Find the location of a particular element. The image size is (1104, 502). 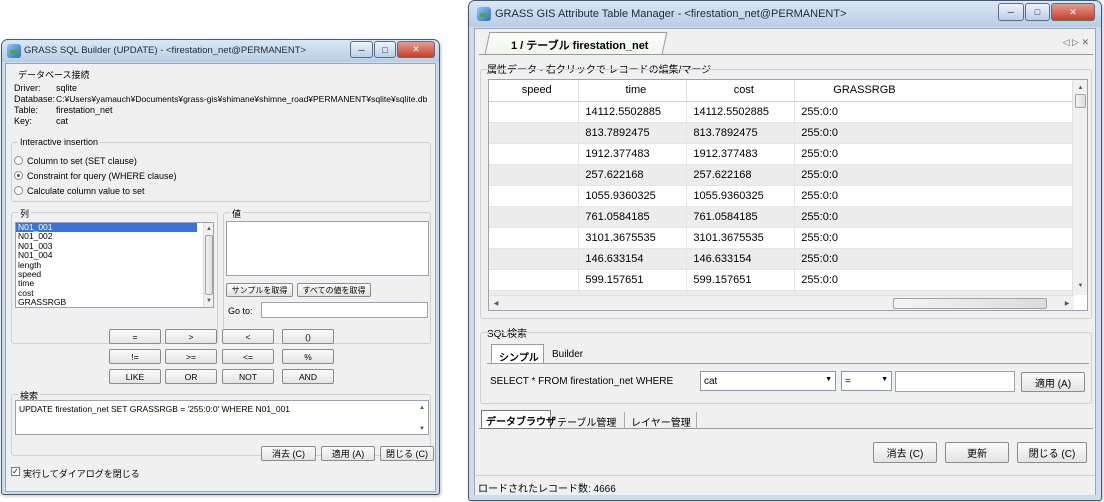

builder-tab: Builder is located at coordinates (567, 354).